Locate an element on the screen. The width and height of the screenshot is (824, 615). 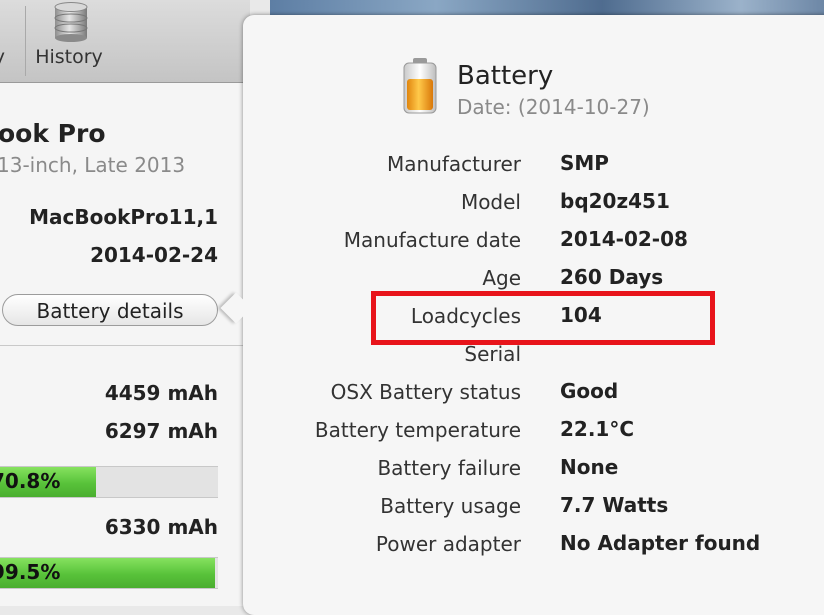
charge-progress-bar: 70.8% is located at coordinates (109, 482).